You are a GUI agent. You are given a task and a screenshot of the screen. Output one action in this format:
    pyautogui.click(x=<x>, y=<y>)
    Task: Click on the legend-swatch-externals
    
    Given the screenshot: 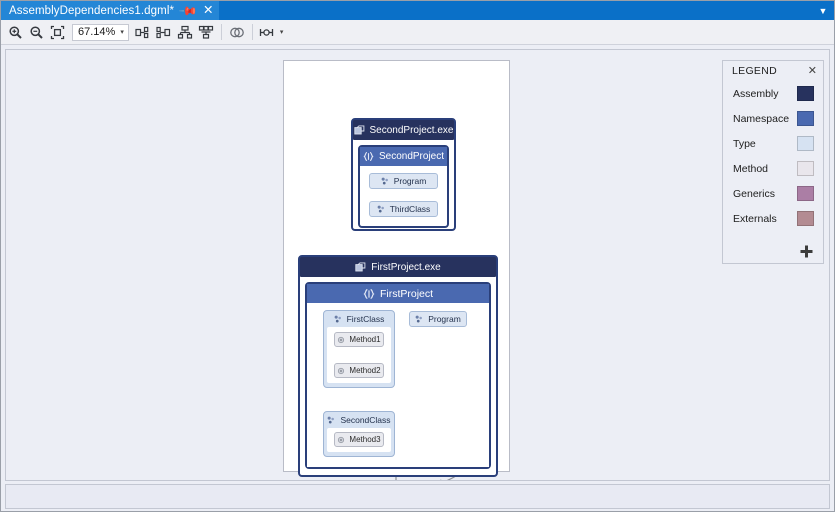 What is the action you would take?
    pyautogui.click(x=805, y=218)
    